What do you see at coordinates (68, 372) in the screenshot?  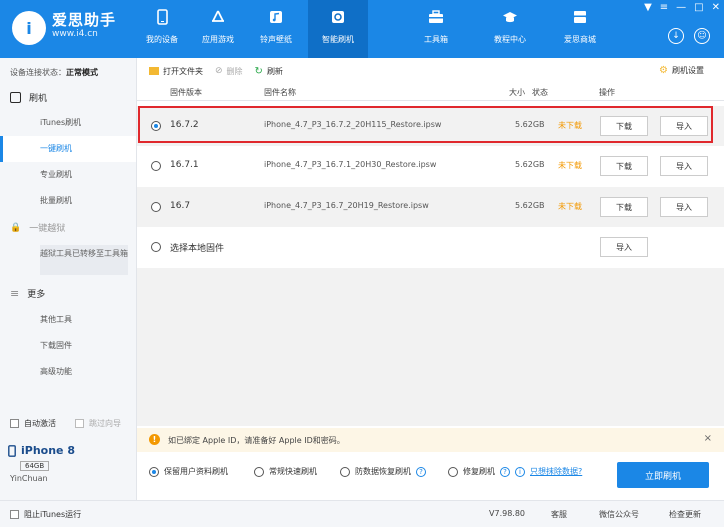 I see `sidebar-item-advanced: 高级功能` at bounding box center [68, 372].